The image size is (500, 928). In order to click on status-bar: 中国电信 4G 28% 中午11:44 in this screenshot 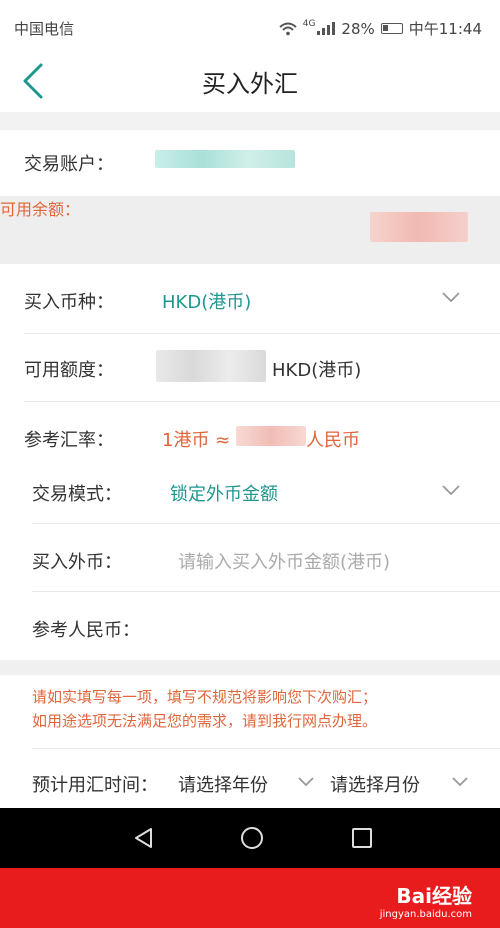, I will do `click(250, 28)`.